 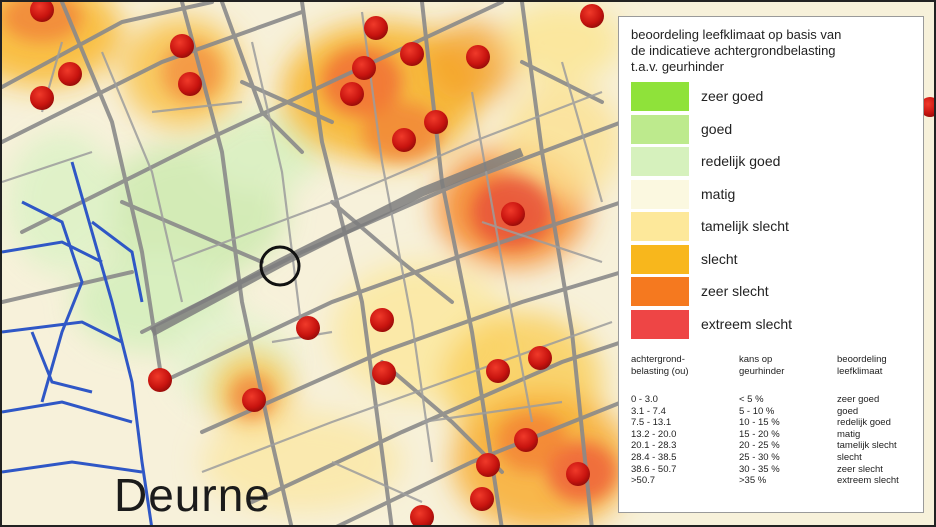 What do you see at coordinates (759, 469) in the screenshot?
I see `legend-table-cell: 30 - 35 %` at bounding box center [759, 469].